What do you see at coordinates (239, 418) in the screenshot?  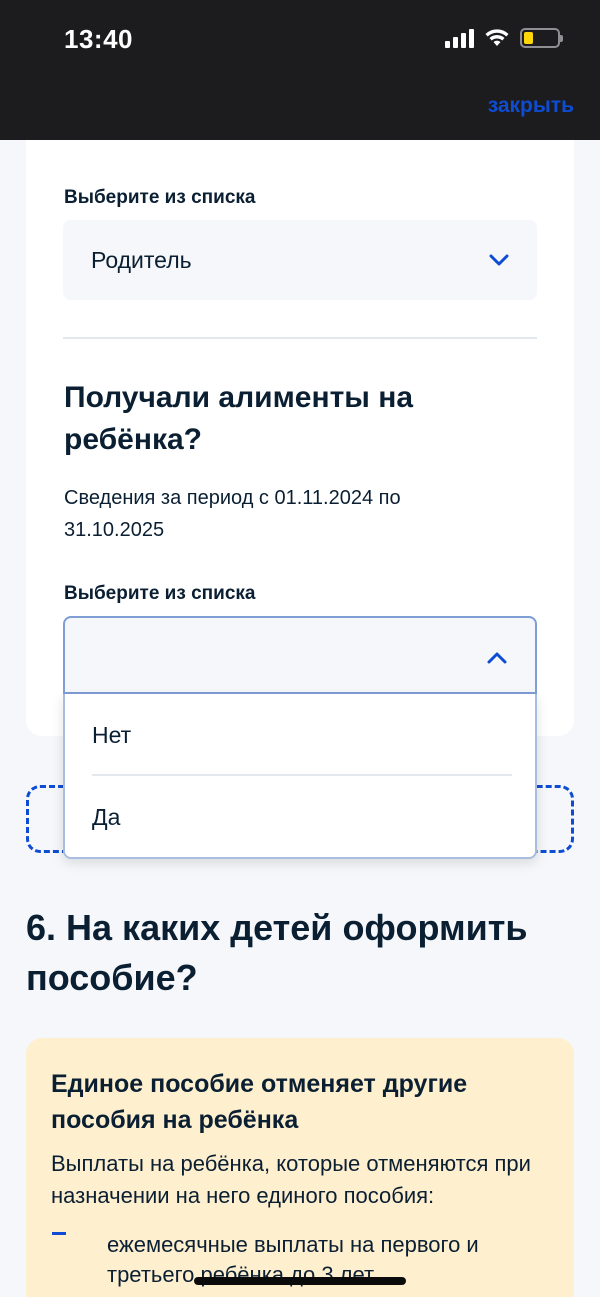 I see `alimony-question-title: Получали алименты на ребёнка?` at bounding box center [239, 418].